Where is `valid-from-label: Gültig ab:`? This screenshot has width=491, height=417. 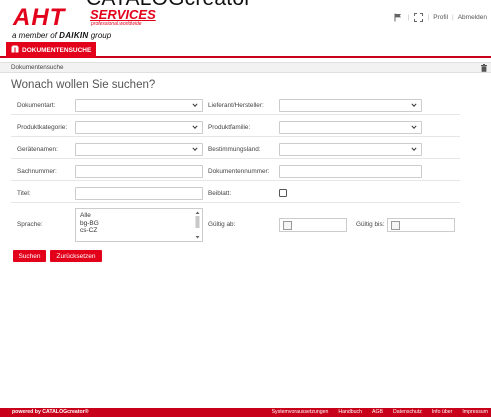
valid-from-label: Gültig ab: is located at coordinates (222, 224).